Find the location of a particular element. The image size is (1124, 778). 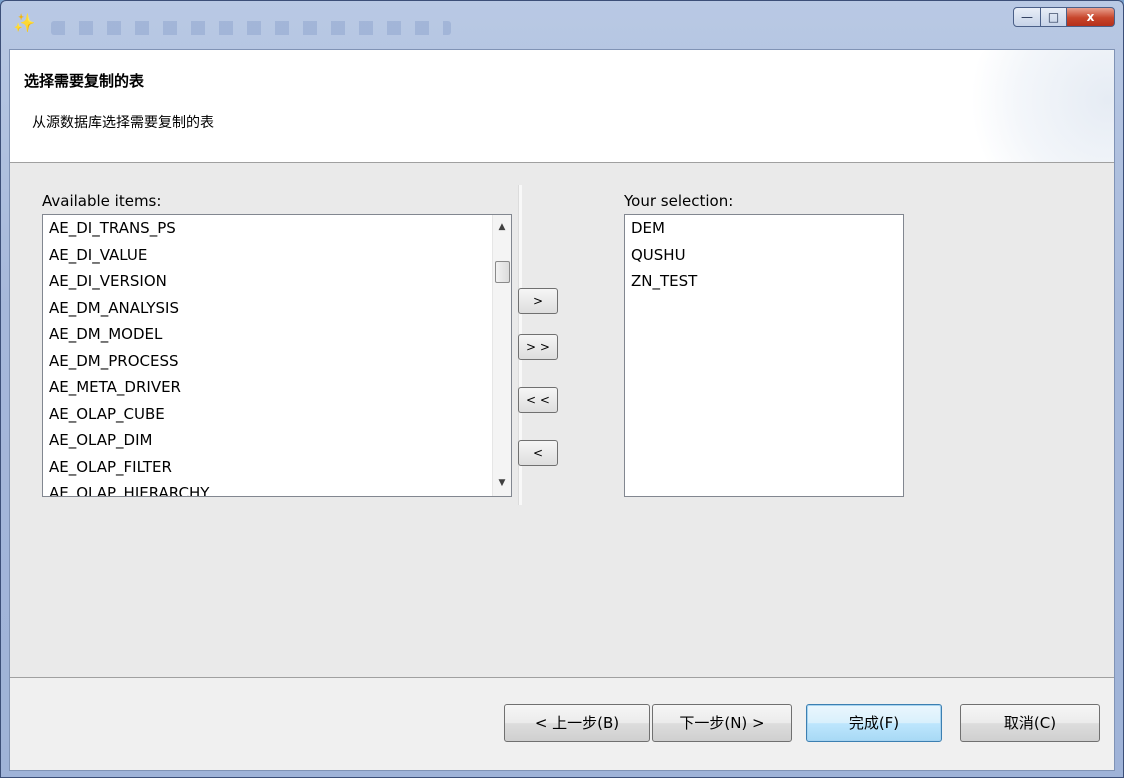

add-all-button: > > is located at coordinates (538, 347).